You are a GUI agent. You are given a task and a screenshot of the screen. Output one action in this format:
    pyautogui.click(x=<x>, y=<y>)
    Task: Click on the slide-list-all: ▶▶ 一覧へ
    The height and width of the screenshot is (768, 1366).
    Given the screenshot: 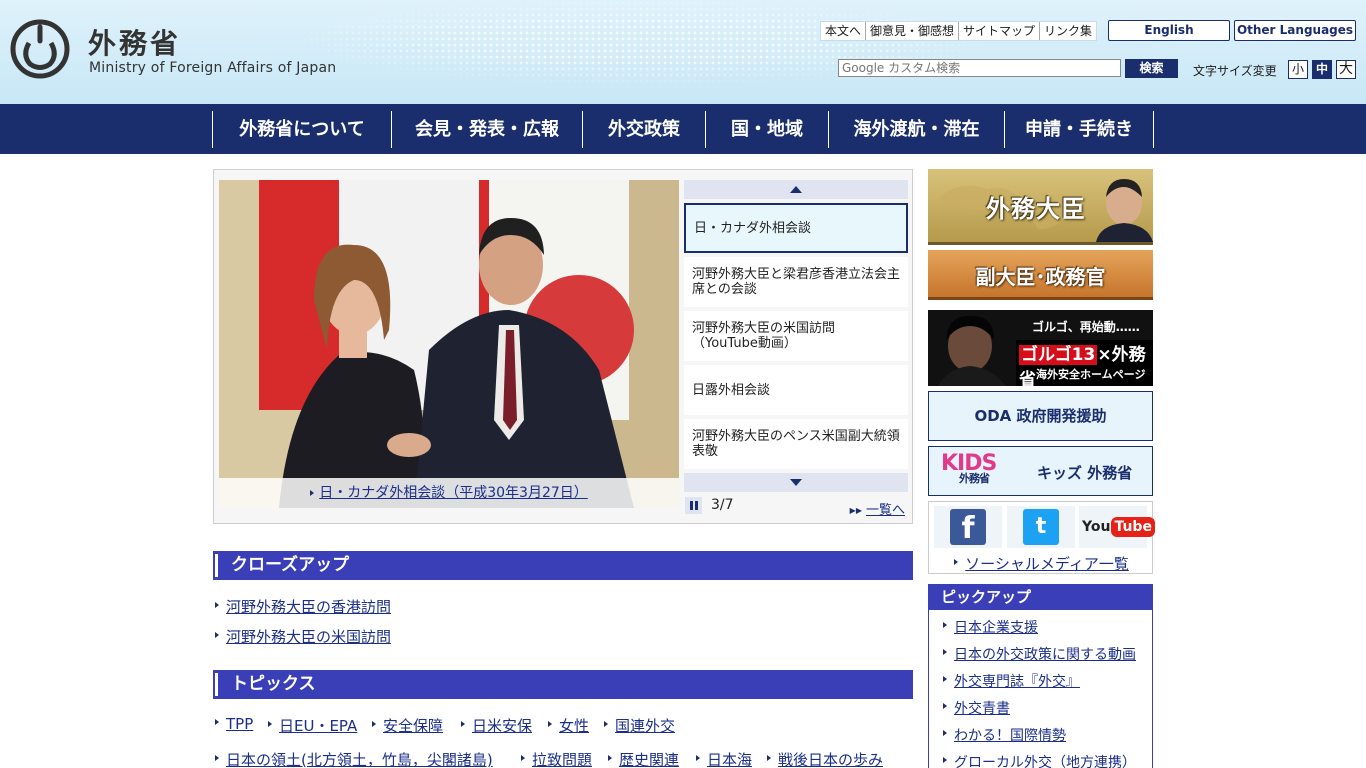 What is the action you would take?
    pyautogui.click(x=877, y=508)
    